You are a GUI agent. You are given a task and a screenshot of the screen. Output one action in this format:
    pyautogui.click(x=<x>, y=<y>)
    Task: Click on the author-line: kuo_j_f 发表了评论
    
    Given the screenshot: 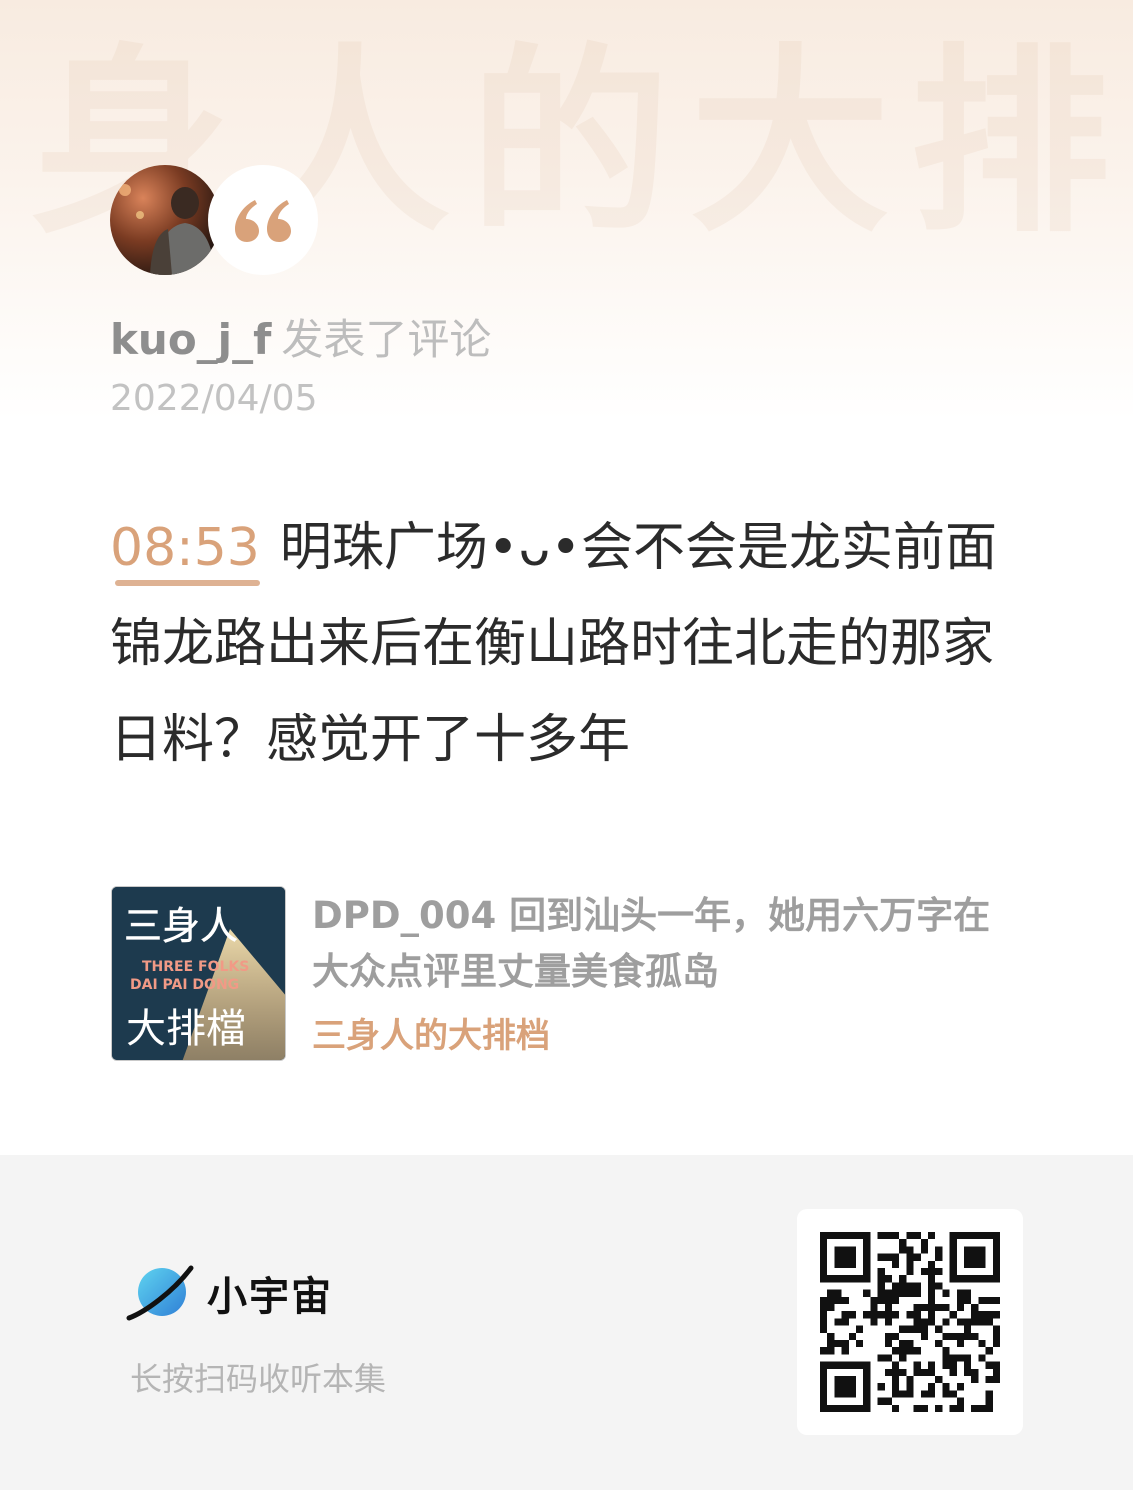 What is the action you would take?
    pyautogui.click(x=300, y=336)
    